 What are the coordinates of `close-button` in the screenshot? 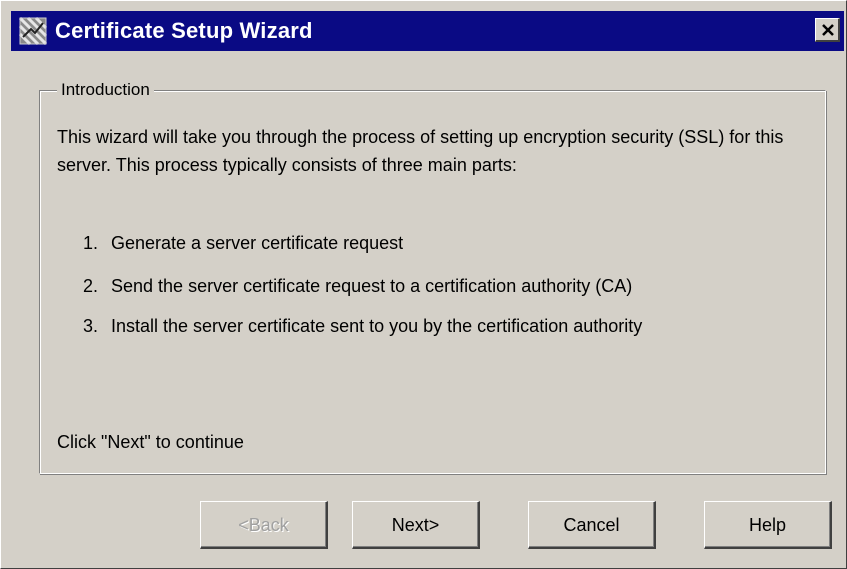 It's located at (827, 30).